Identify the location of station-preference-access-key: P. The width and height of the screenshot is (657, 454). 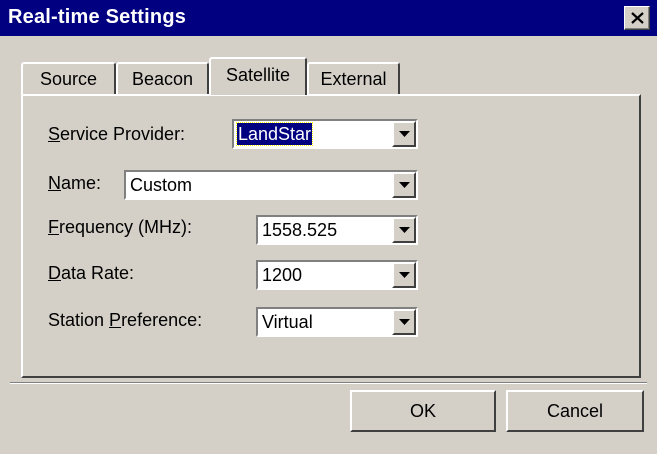
(115, 320).